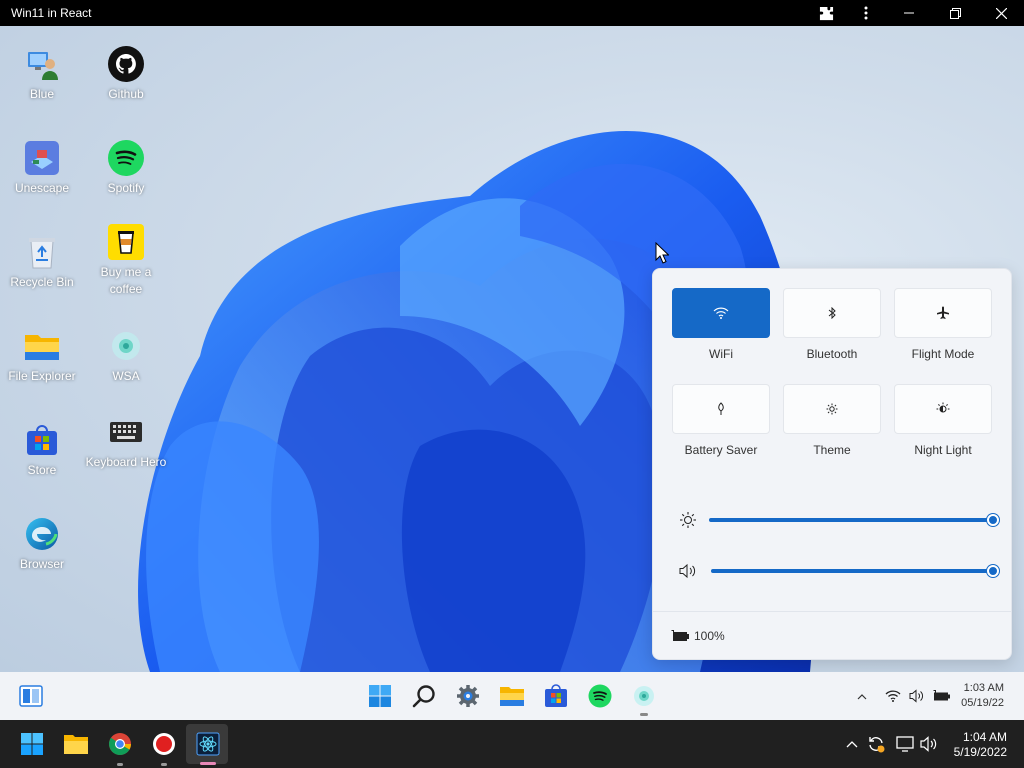 This screenshot has height=768, width=1024. I want to click on night-light-toggle, so click(943, 409).